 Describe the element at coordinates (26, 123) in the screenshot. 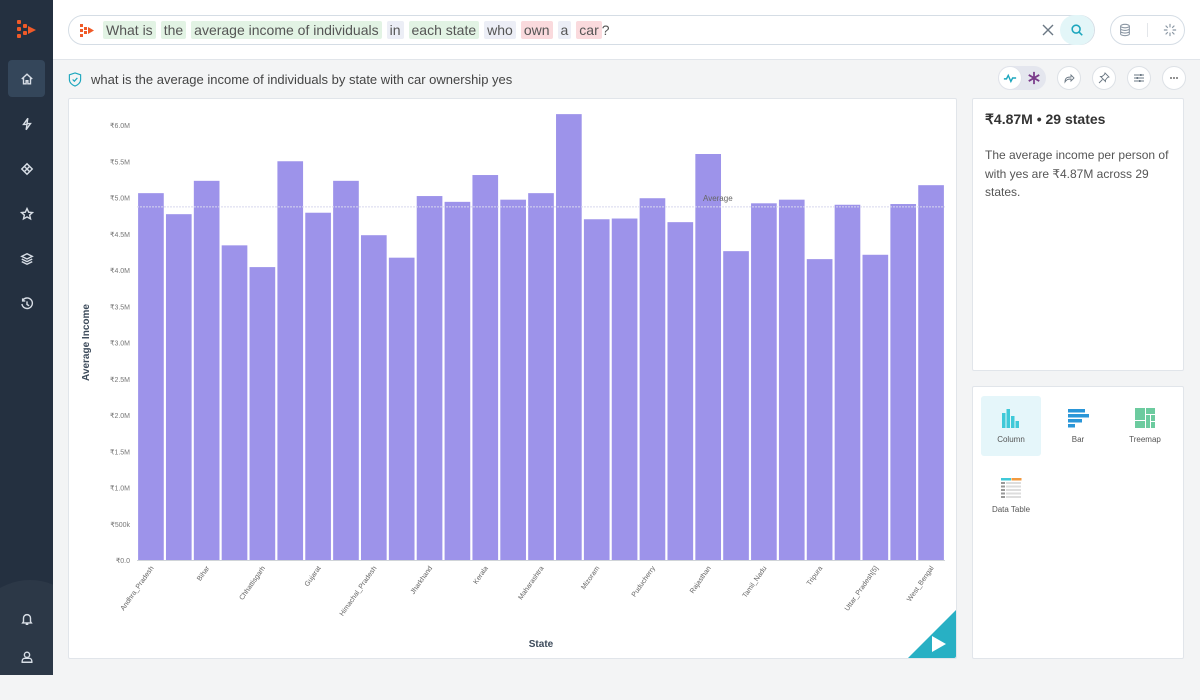

I see `sidebar-item-insights` at that location.